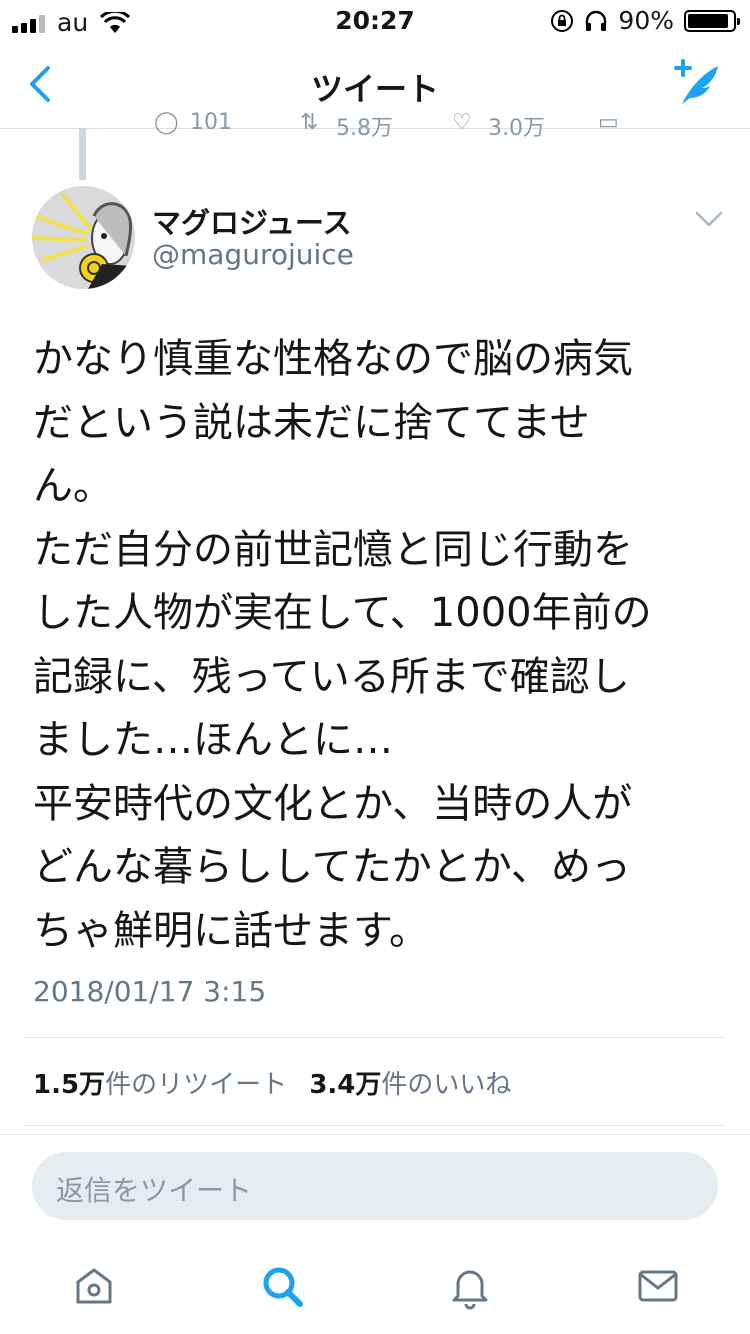 The image size is (750, 1334). What do you see at coordinates (646, 20) in the screenshot?
I see `battery-percent: 90%` at bounding box center [646, 20].